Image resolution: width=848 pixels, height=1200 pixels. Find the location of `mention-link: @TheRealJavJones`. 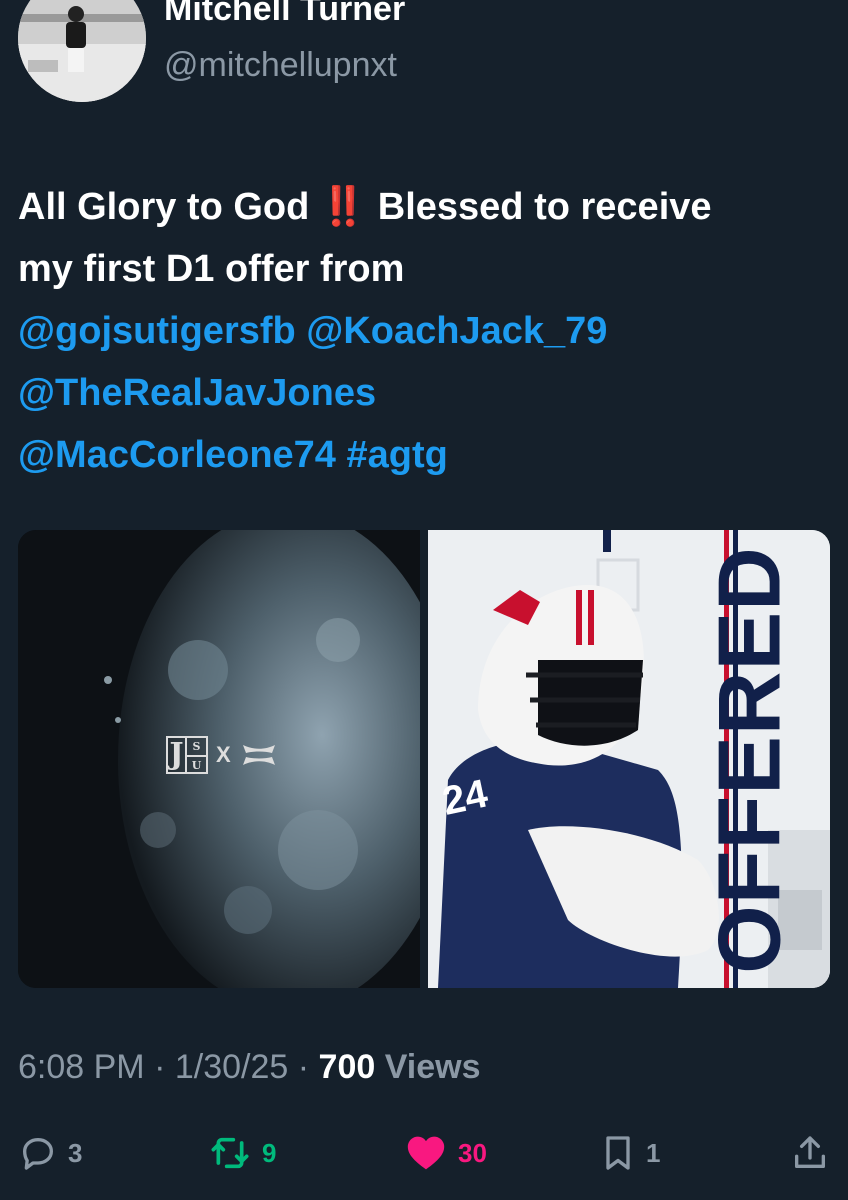

mention-link: @TheRealJavJones is located at coordinates (197, 393).